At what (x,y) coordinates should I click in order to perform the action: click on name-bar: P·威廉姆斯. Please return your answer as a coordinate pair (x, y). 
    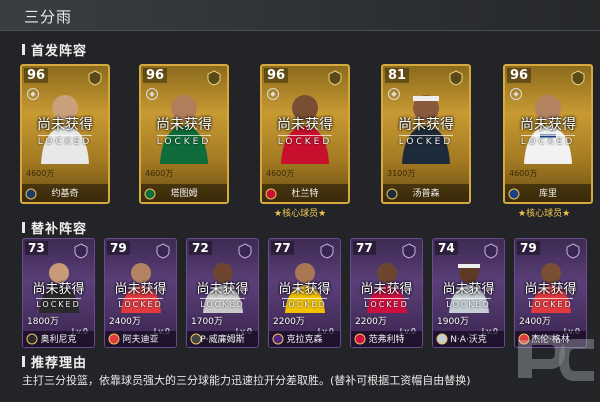
    Looking at the image, I should click on (222, 339).